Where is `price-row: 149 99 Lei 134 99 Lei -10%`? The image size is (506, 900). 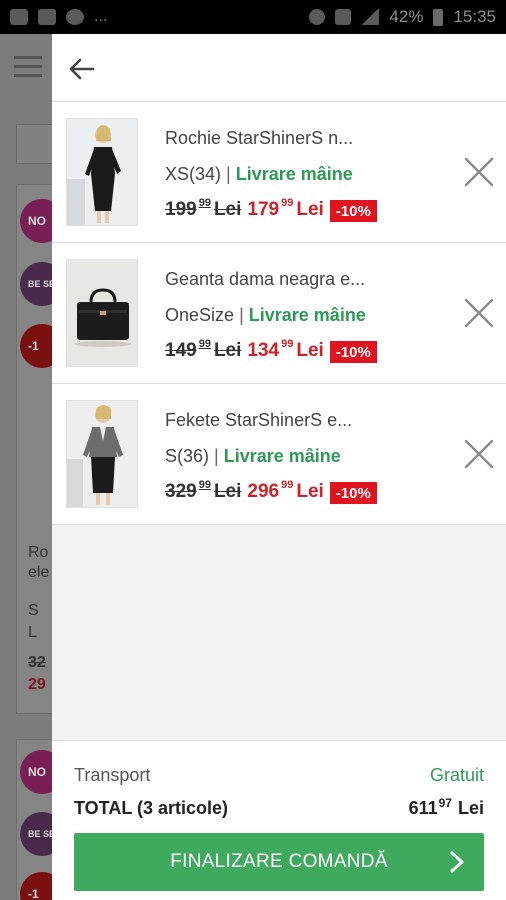
price-row: 149 99 Lei 134 99 Lei -10% is located at coordinates (271, 350).